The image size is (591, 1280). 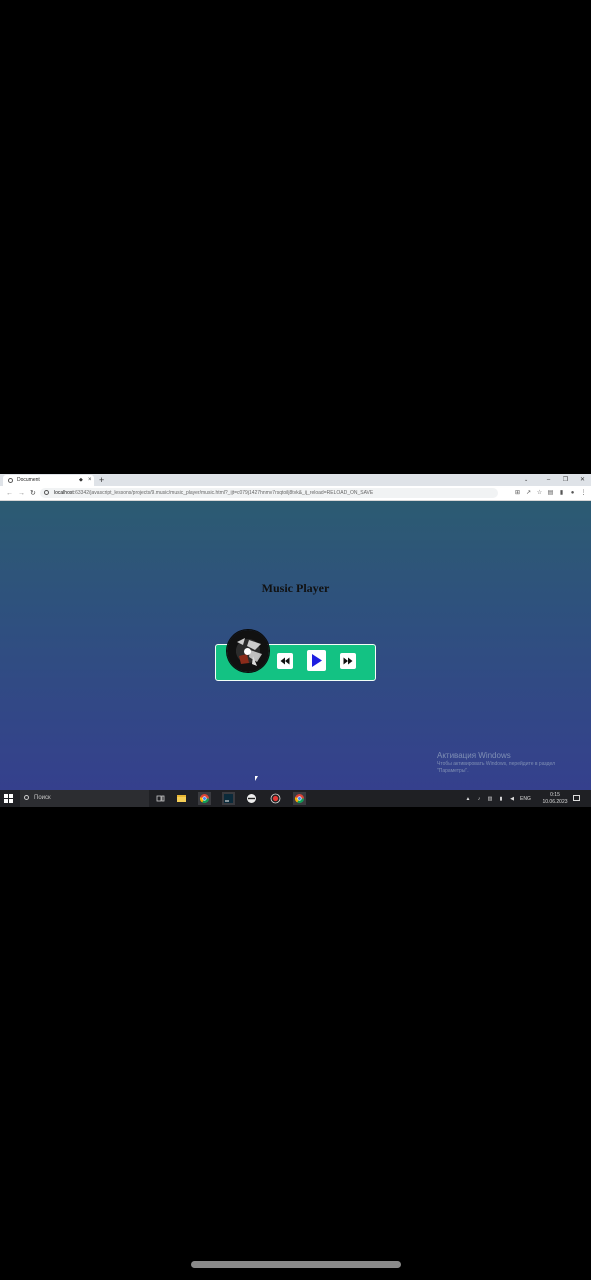 I want to click on bookmark-star-icon: ☆, so click(x=539, y=493).